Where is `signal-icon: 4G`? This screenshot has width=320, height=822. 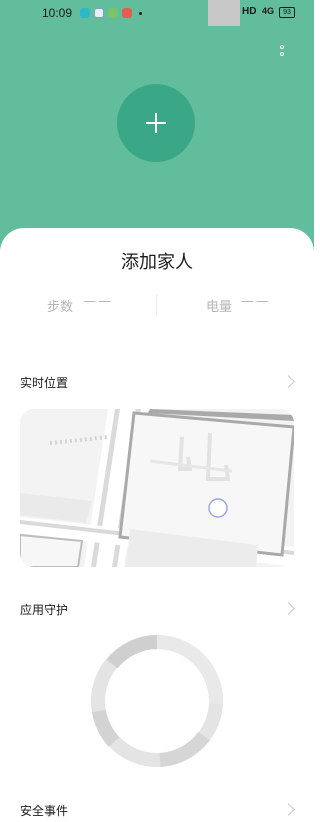
signal-icon: 4G is located at coordinates (268, 11).